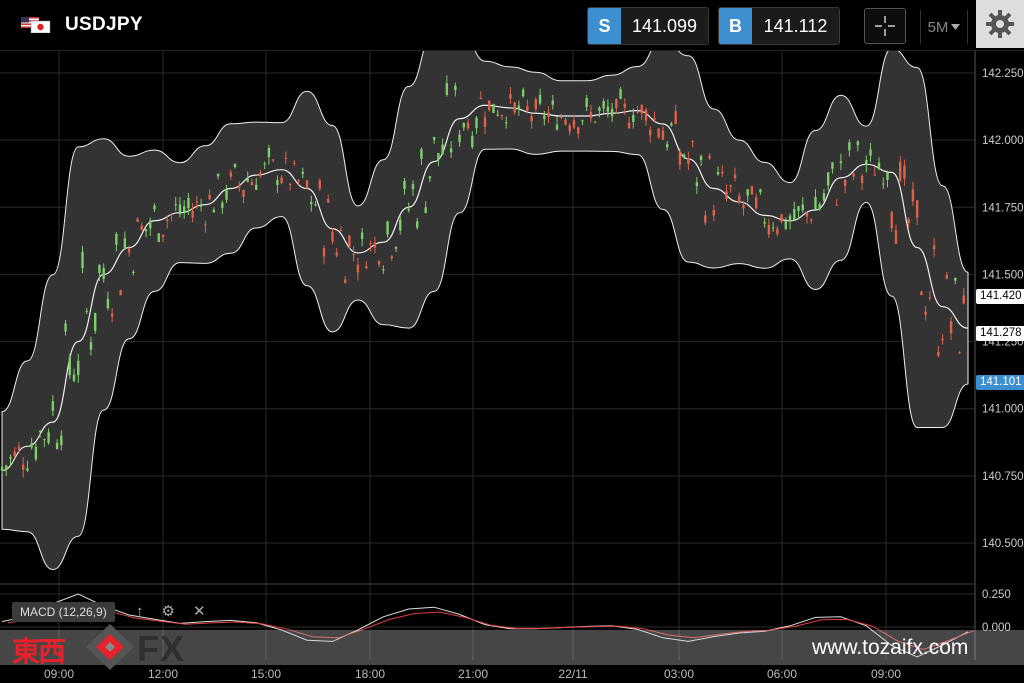  What do you see at coordinates (679, 674) in the screenshot?
I see `time-tick: 03:00` at bounding box center [679, 674].